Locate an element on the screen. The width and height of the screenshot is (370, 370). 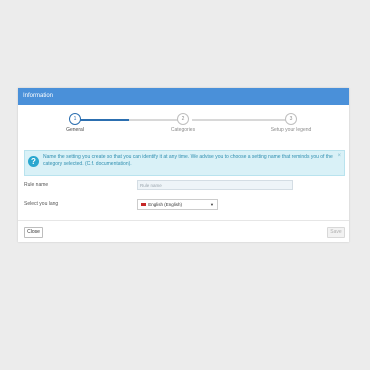
step-1-circle: 1 is located at coordinates (75, 119).